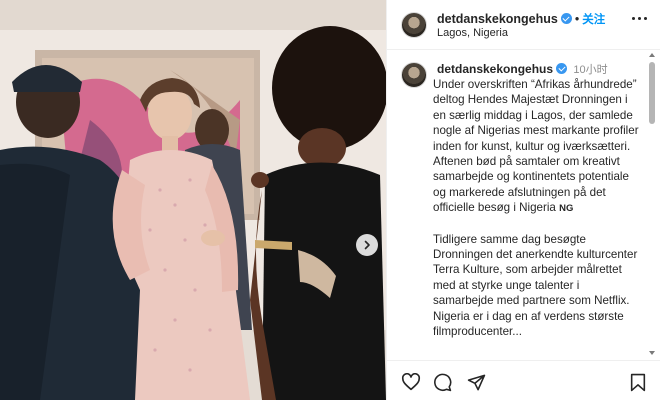 This screenshot has height=400, width=660. What do you see at coordinates (652, 93) in the screenshot?
I see `scrollbar-thumb` at bounding box center [652, 93].